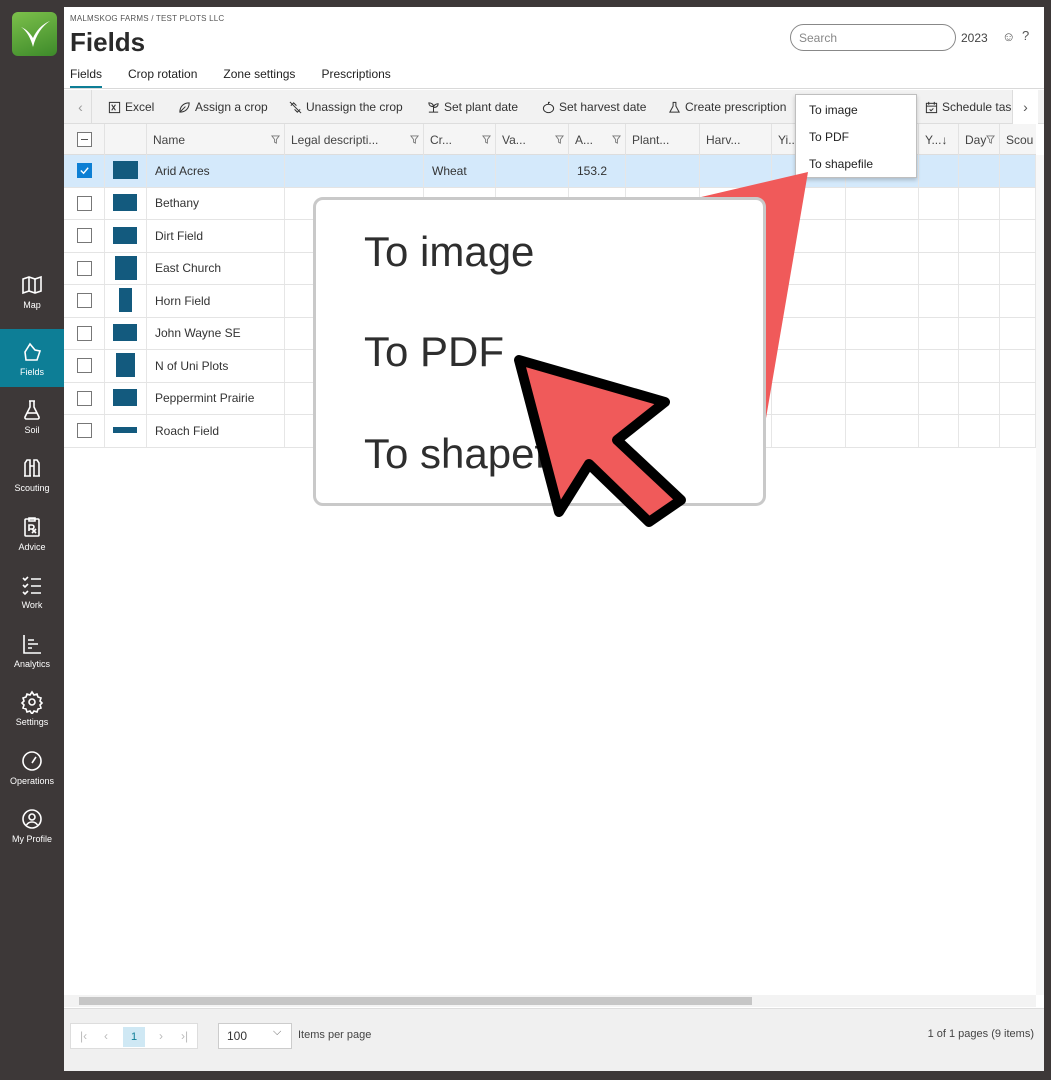 This screenshot has height=1080, width=1051. I want to click on page-title: Fields, so click(108, 42).